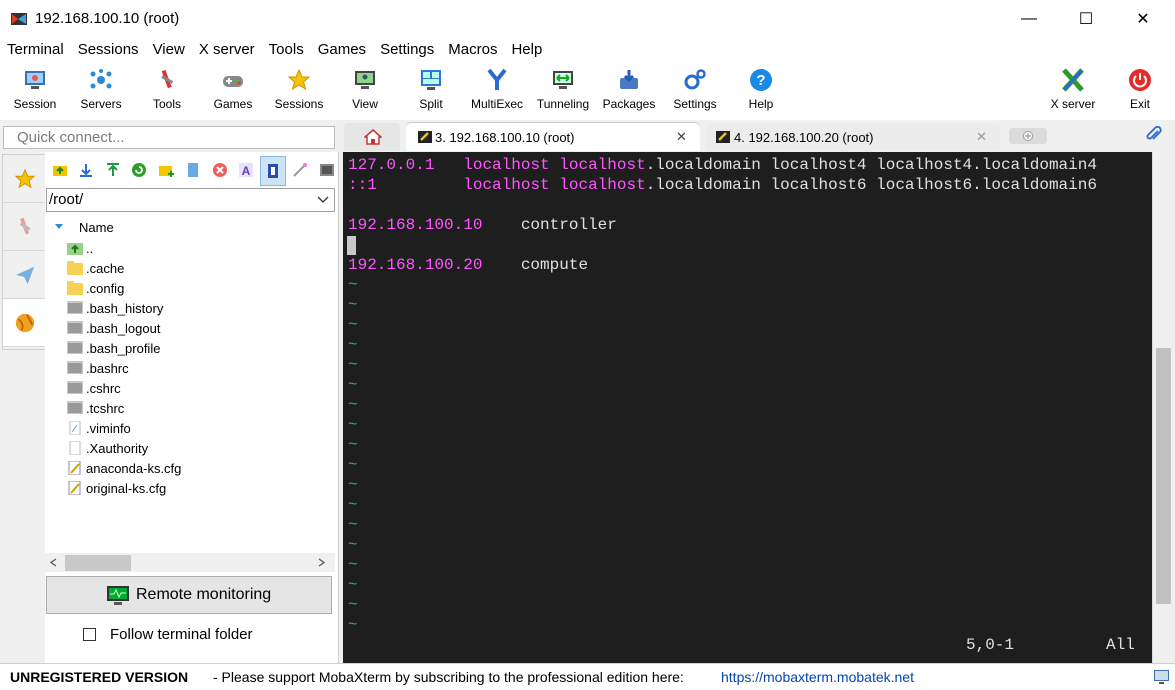  What do you see at coordinates (103, 388) in the screenshot?
I see `file-name: .cshrc` at bounding box center [103, 388].